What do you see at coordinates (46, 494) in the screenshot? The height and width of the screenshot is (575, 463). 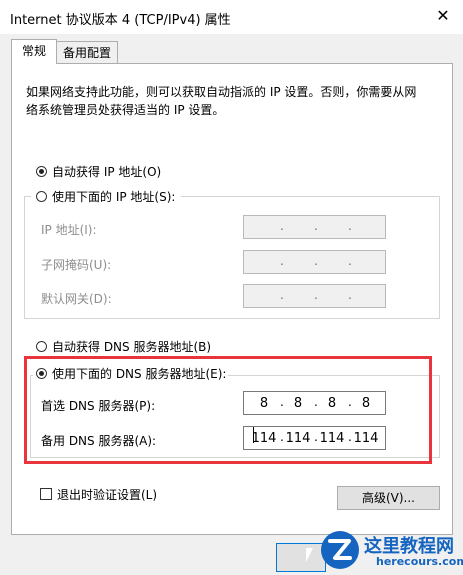 I see `validate-checkbox` at bounding box center [46, 494].